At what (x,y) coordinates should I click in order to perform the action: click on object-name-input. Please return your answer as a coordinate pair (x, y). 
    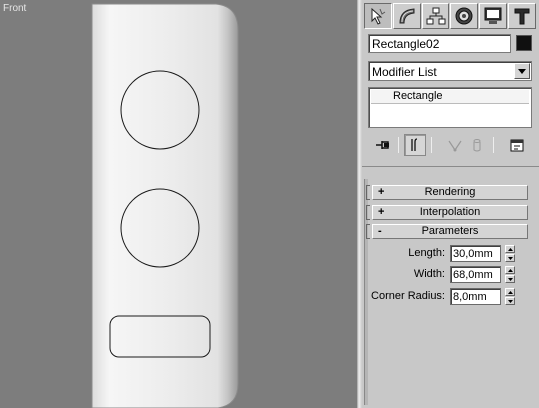
    Looking at the image, I should click on (439, 43).